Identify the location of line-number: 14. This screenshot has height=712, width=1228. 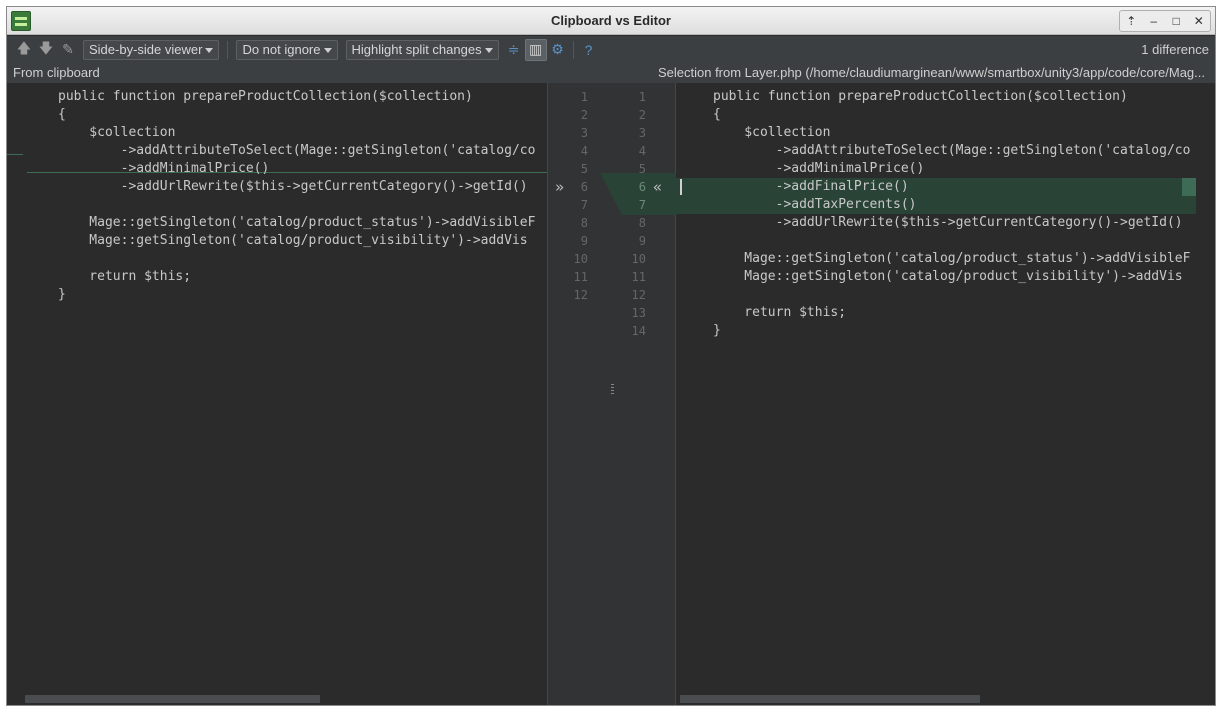
(638, 331).